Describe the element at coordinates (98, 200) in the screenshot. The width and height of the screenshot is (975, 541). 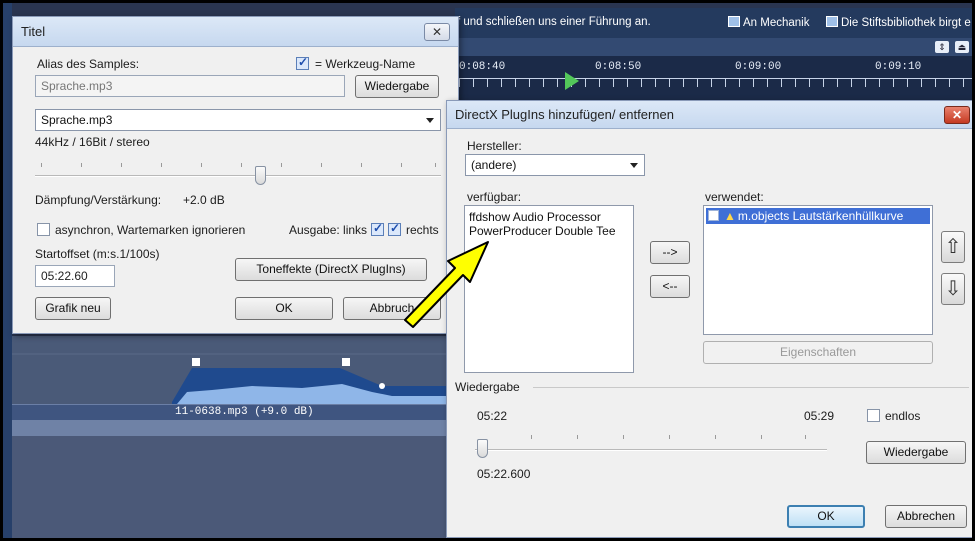
I see `damping-label: Dämpfung/Verstärkung:` at that location.